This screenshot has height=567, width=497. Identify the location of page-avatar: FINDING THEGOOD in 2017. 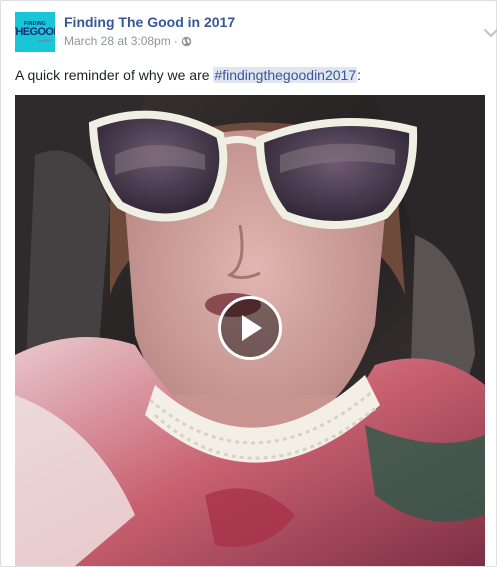
(35, 32).